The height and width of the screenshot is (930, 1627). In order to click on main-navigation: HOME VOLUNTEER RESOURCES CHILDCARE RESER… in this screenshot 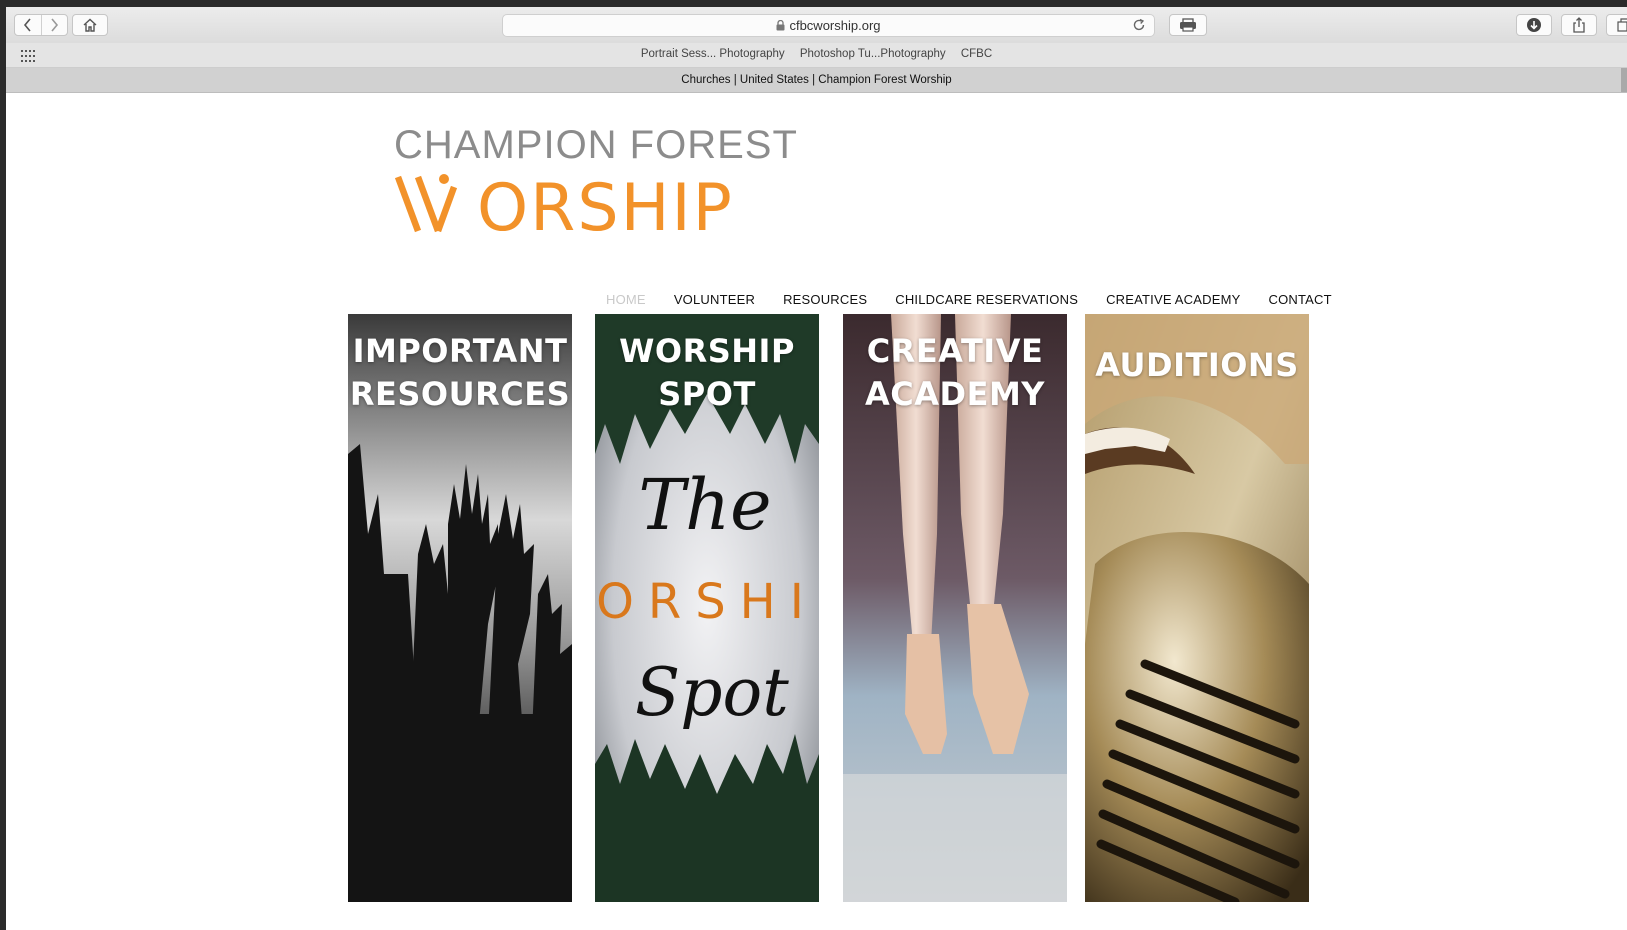, I will do `click(969, 299)`.